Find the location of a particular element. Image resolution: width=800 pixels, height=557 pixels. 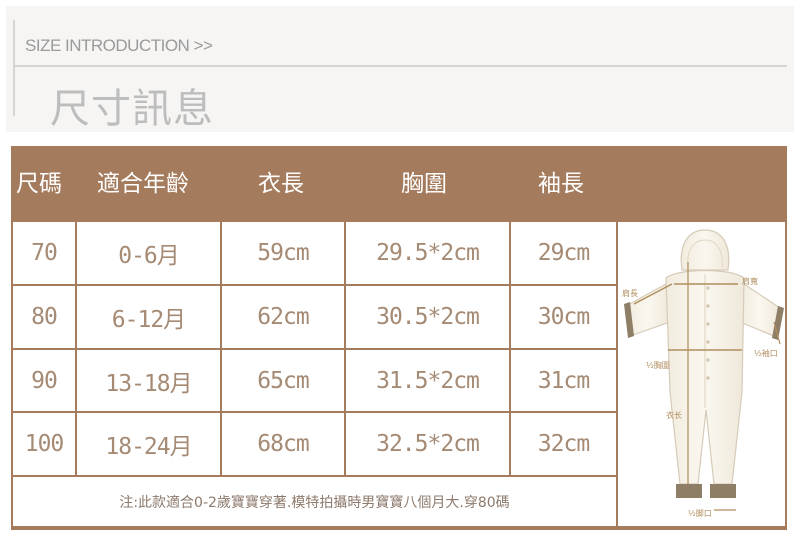

table-note: 注:此款適合0-2歲寶寶穿著.模特拍攝時男寶寶八個月大.穿80碼 is located at coordinates (314, 501).